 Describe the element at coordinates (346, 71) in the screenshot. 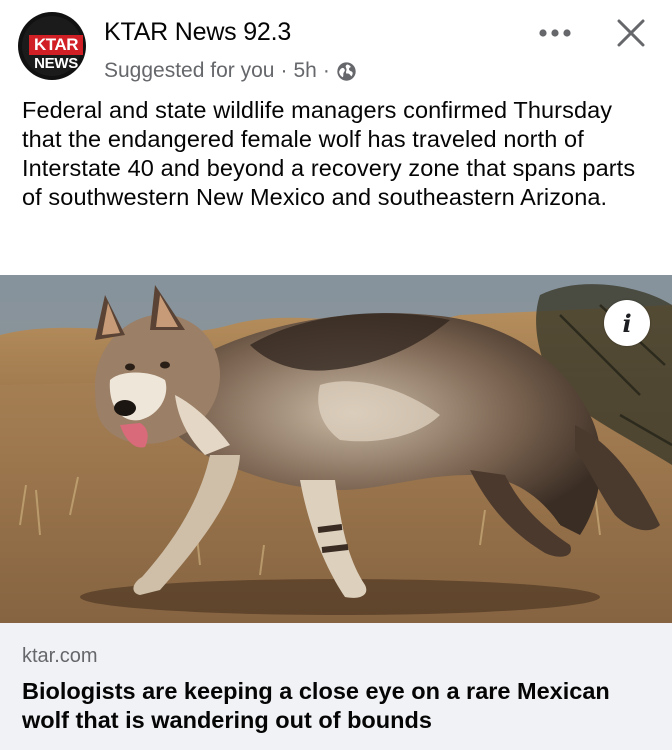

I see `globe-icon` at that location.